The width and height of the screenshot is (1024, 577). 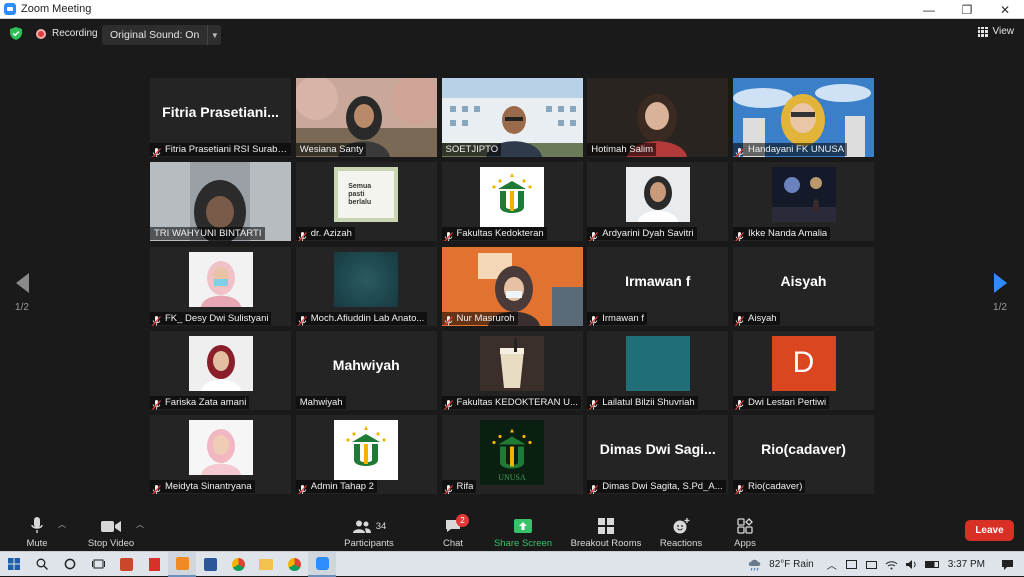 I want to click on audio-options-chevron-up-icon: ︿, so click(x=62, y=524).